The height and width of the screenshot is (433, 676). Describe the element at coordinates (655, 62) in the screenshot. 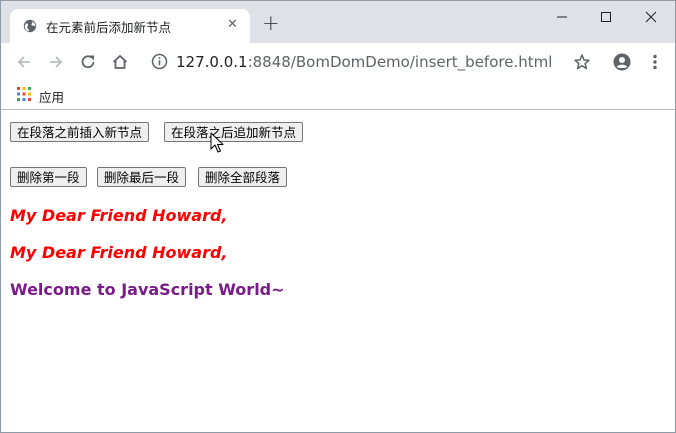

I see `menu-icon` at that location.